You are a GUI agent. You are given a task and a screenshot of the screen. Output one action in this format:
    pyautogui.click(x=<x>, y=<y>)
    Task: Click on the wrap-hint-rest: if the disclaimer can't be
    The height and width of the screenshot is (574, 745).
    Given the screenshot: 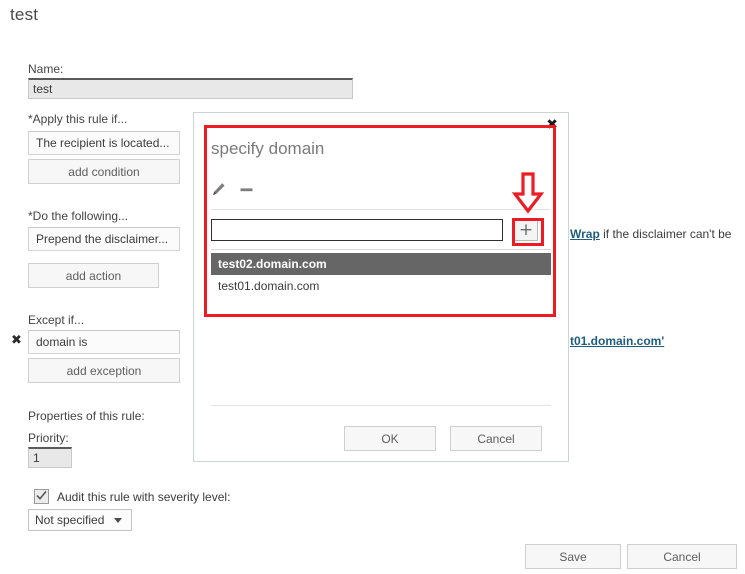 What is the action you would take?
    pyautogui.click(x=665, y=234)
    